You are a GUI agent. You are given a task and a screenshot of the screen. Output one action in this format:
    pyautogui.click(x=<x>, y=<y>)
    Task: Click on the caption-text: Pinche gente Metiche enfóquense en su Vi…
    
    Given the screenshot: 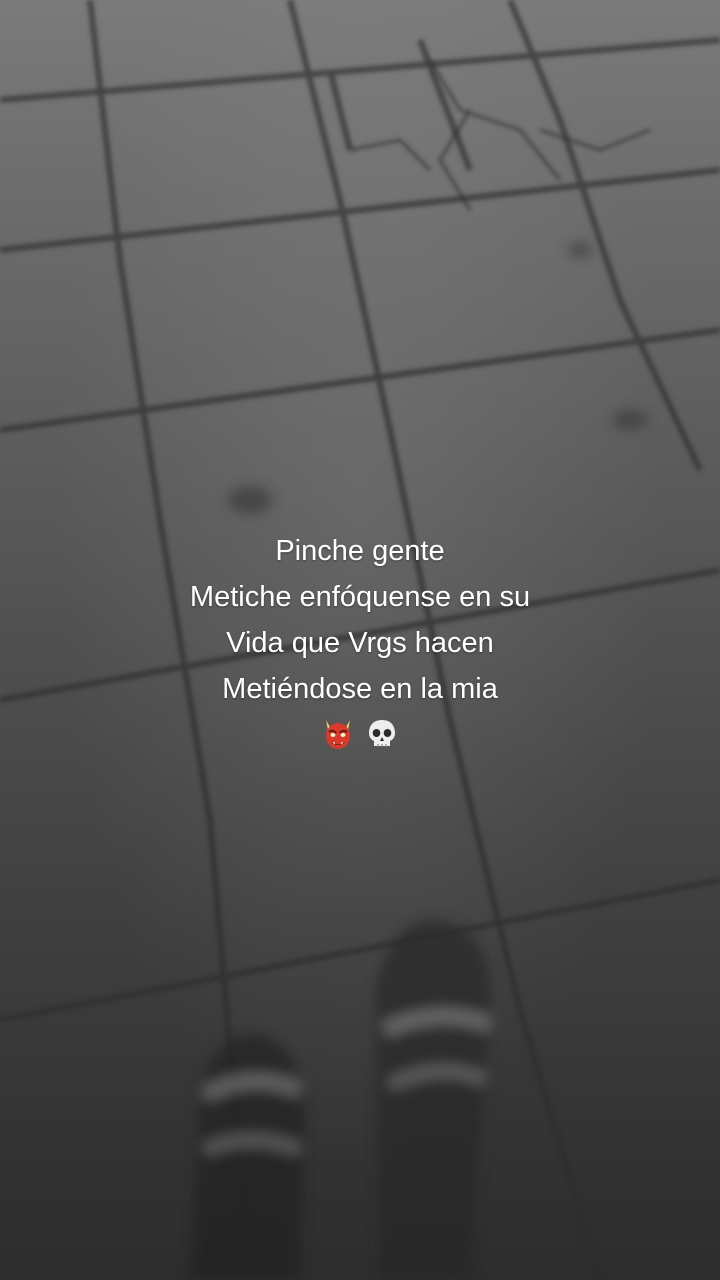 What is the action you would take?
    pyautogui.click(x=360, y=640)
    